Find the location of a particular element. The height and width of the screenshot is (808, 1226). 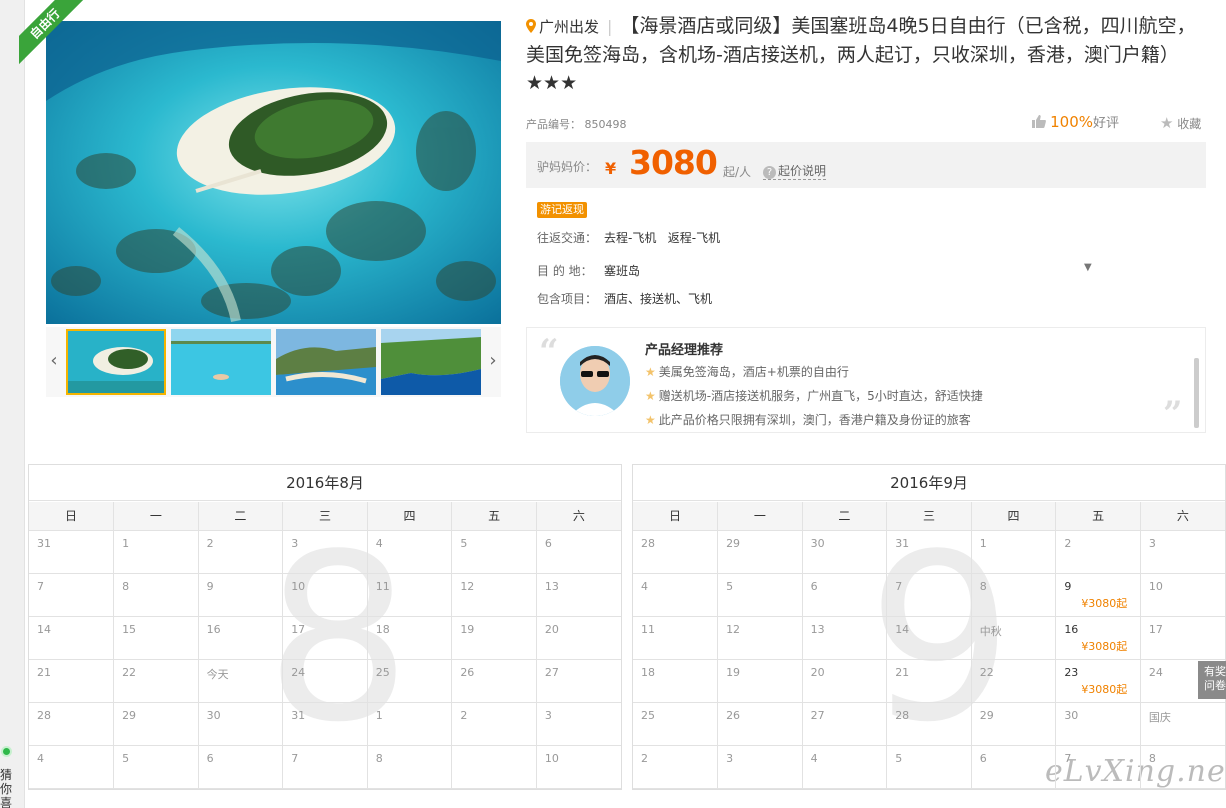

price-unit: 起/人 is located at coordinates (737, 172).